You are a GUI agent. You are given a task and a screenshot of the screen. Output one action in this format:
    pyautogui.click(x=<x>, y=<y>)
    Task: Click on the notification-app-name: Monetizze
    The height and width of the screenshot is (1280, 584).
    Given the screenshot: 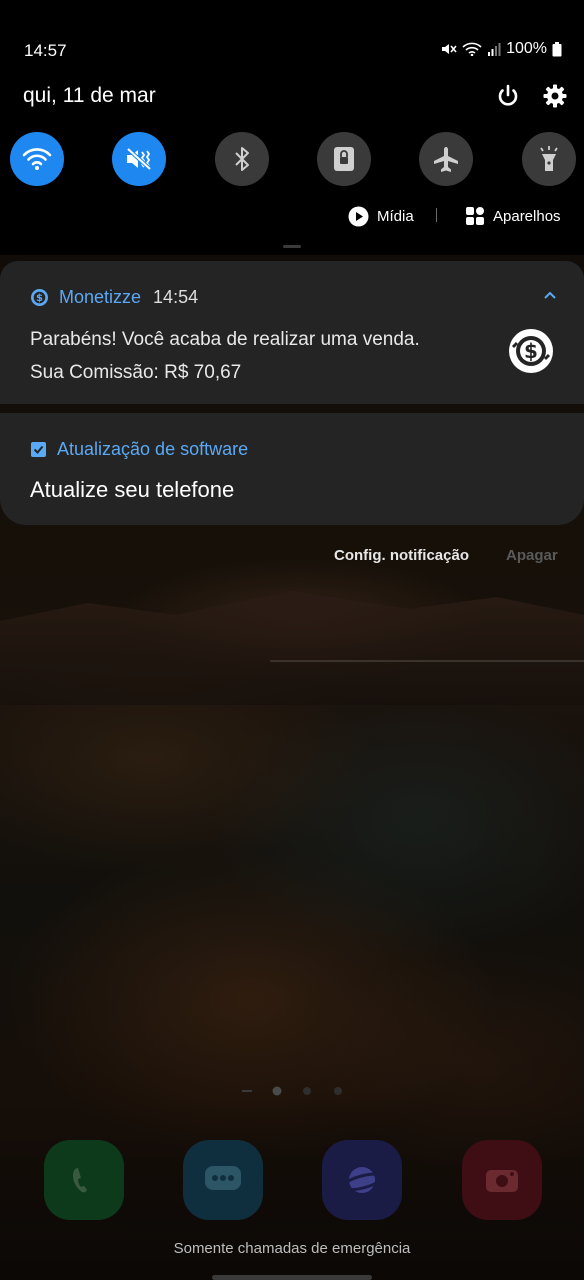 What is the action you would take?
    pyautogui.click(x=100, y=297)
    